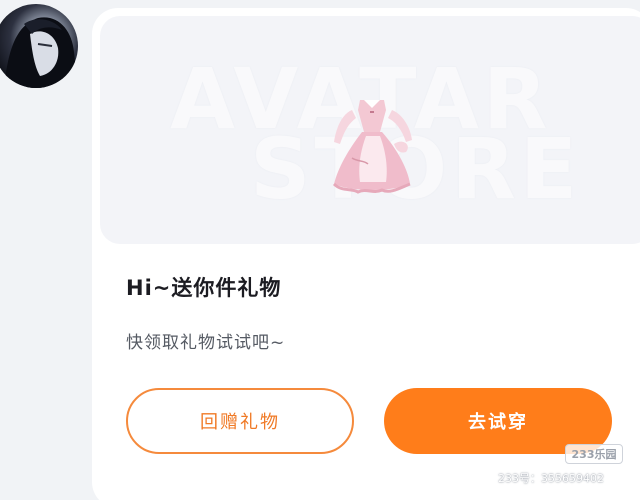 This screenshot has height=500, width=640. What do you see at coordinates (204, 288) in the screenshot?
I see `greeting-title: Hi~送你件礼物` at bounding box center [204, 288].